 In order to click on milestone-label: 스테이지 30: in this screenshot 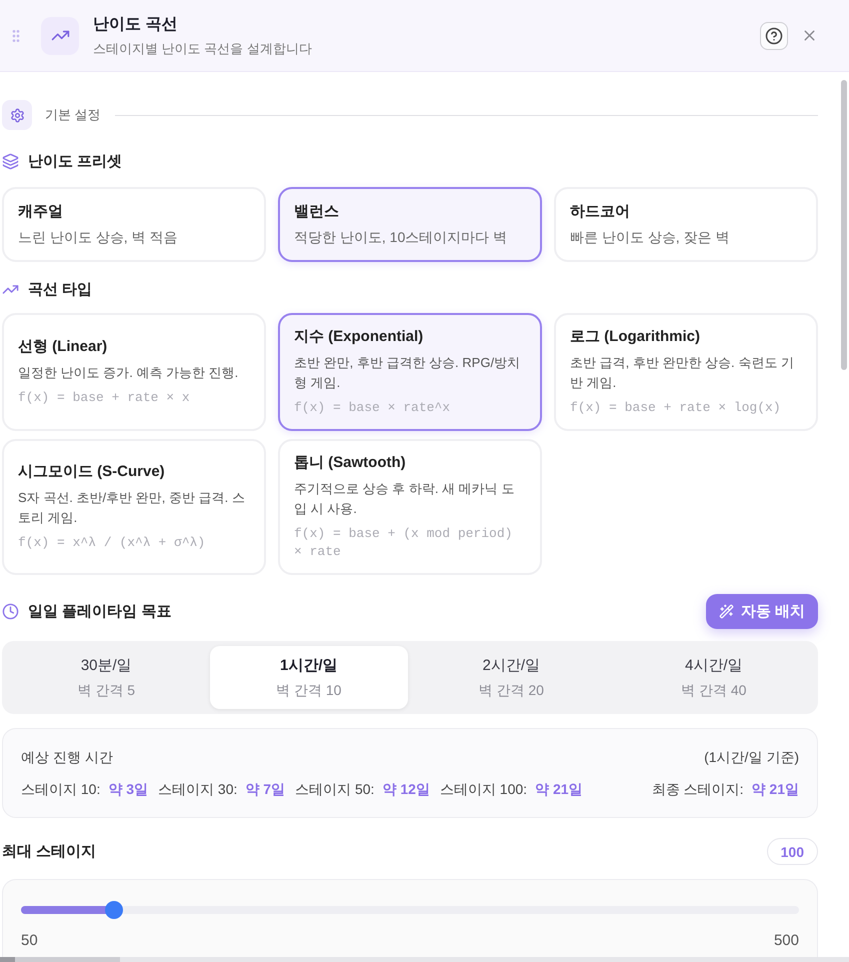, I will do `click(198, 790)`.